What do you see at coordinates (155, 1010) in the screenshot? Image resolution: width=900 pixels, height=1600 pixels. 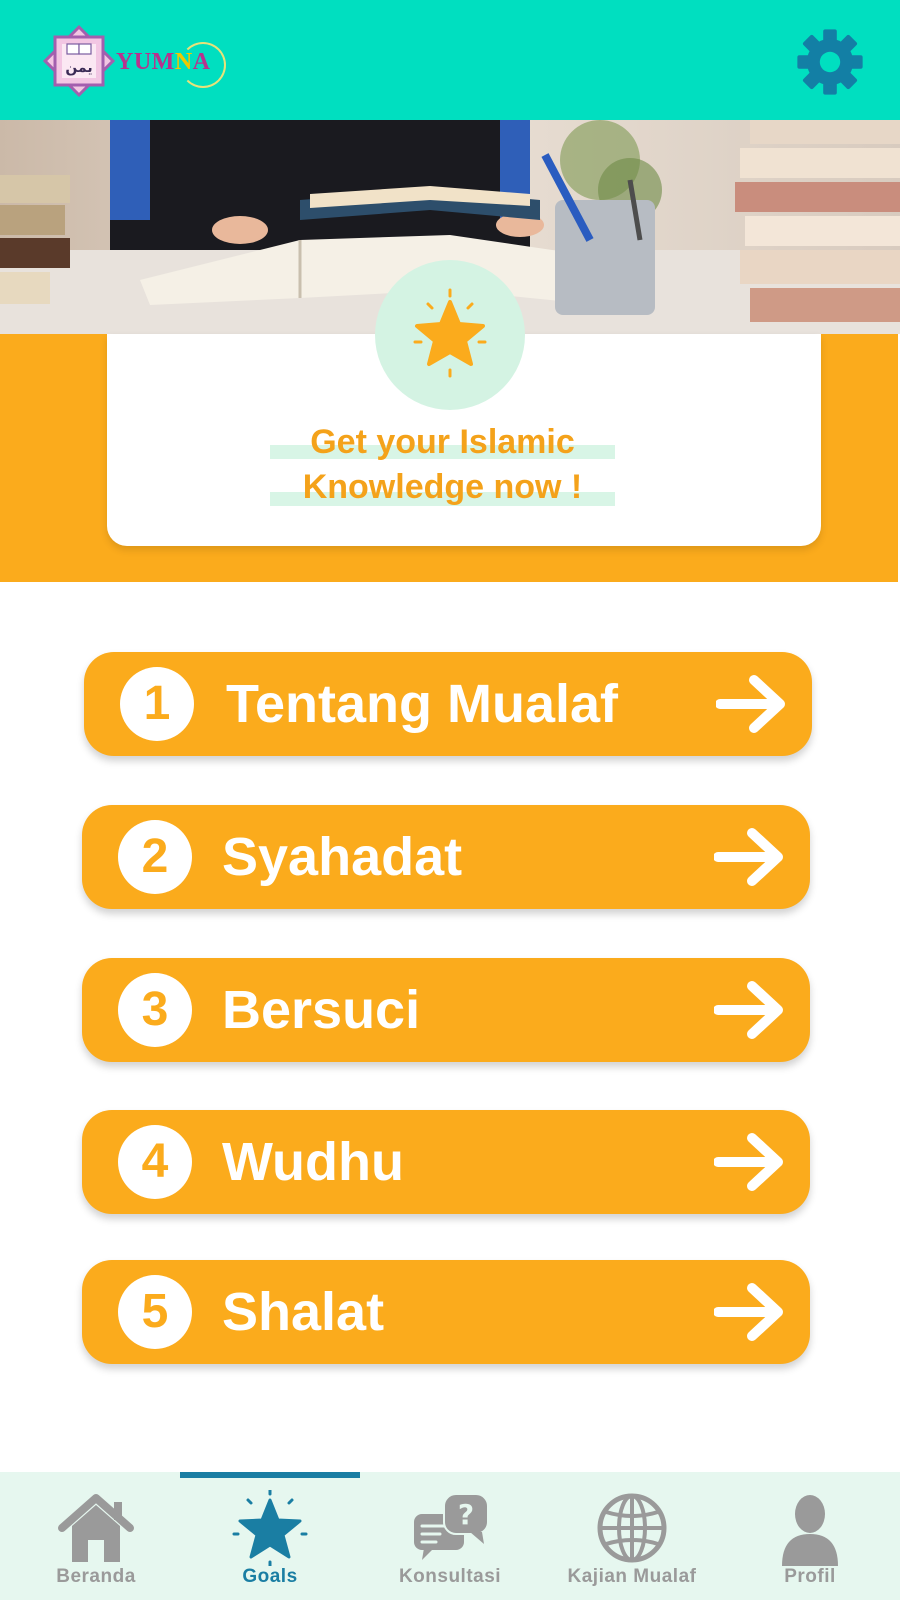 I see `menu-number: 3` at bounding box center [155, 1010].